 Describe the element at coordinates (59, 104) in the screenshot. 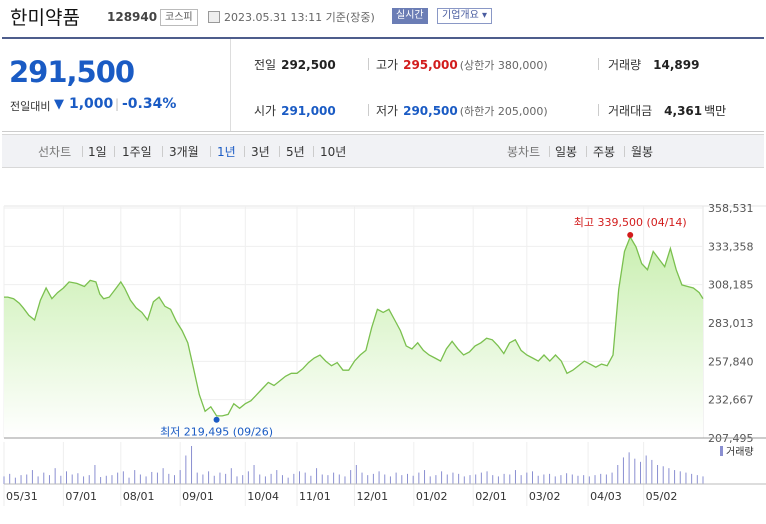

I see `down-arrow-icon: ▼` at that location.